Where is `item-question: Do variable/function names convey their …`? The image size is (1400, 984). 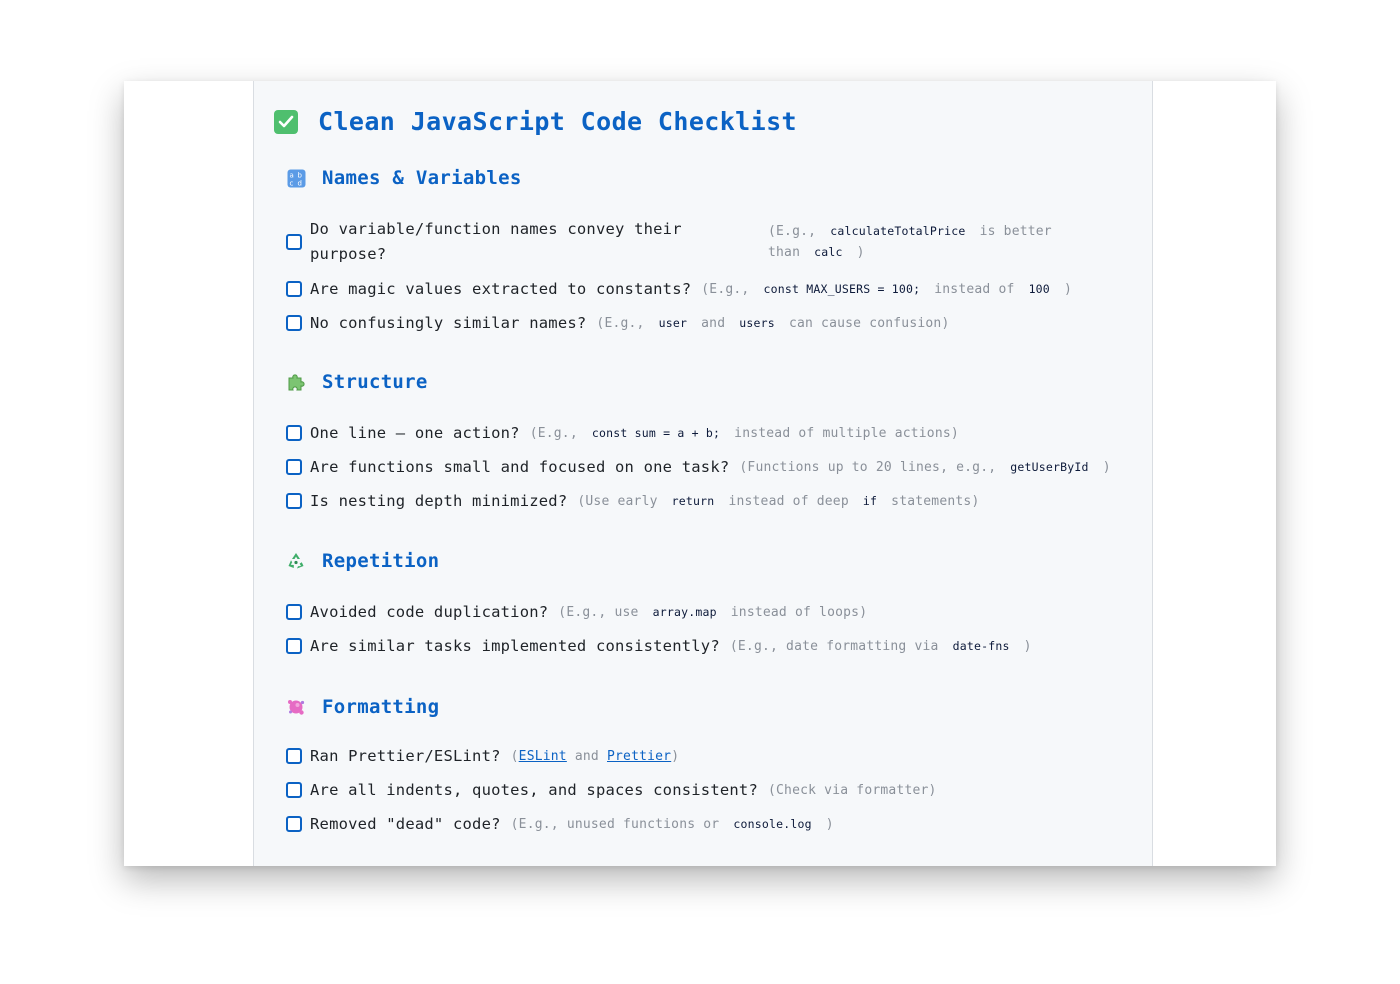 item-question: Do variable/function names convey their … is located at coordinates (496, 241).